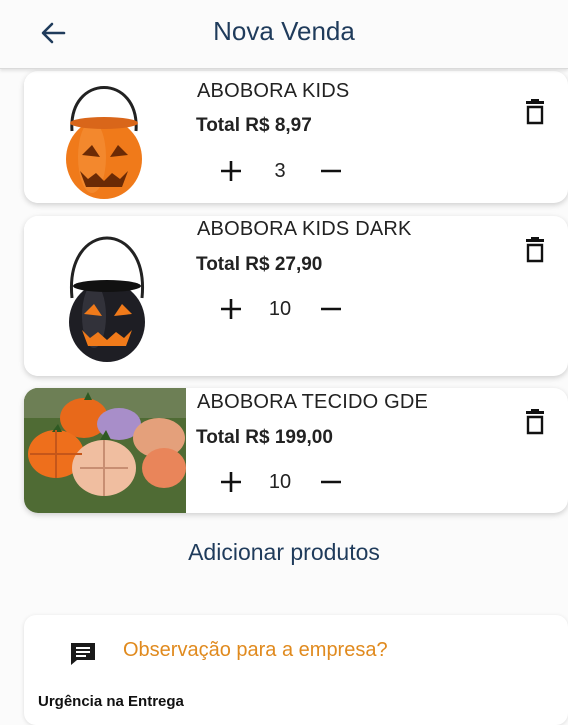 This screenshot has height=725, width=568. Describe the element at coordinates (105, 137) in the screenshot. I see `product-image-orange-pumpkin` at that location.